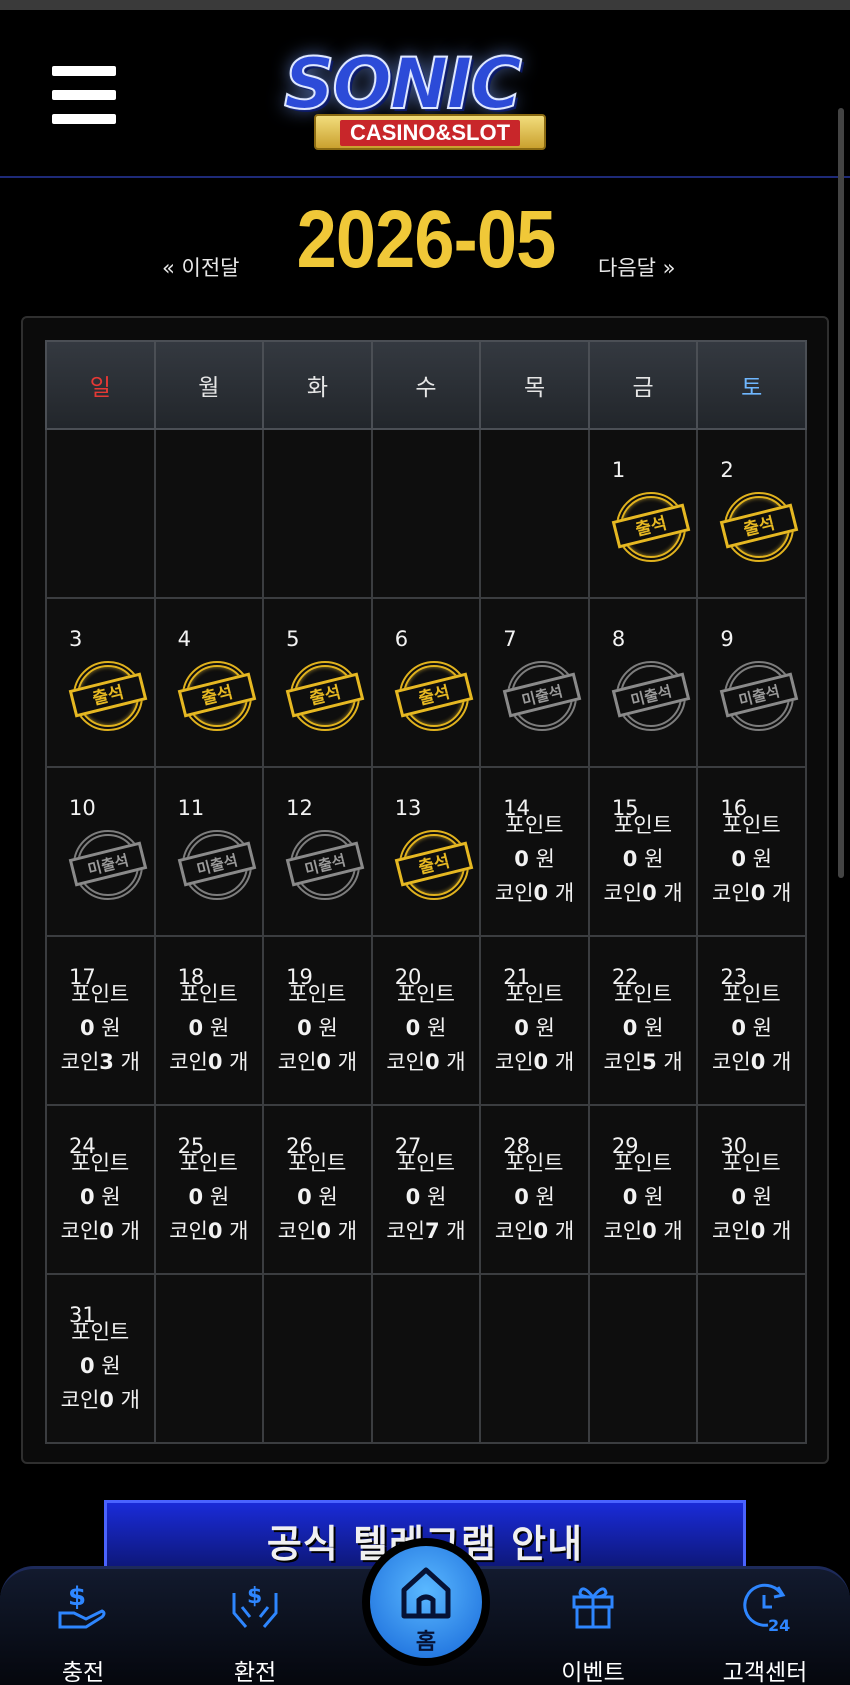 The height and width of the screenshot is (1685, 850). Describe the element at coordinates (100, 385) in the screenshot. I see `weekday-sun: 일` at that location.